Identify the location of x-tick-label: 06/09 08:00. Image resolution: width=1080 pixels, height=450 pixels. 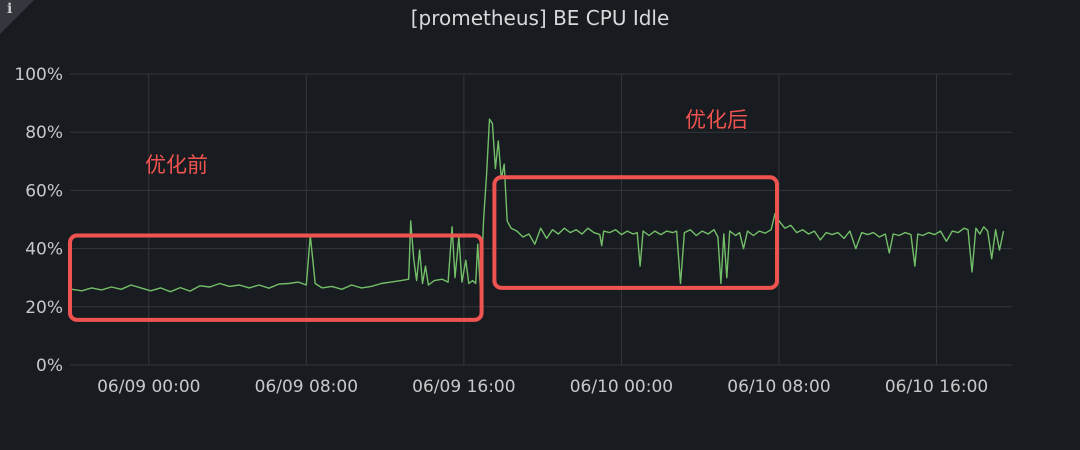
(306, 387).